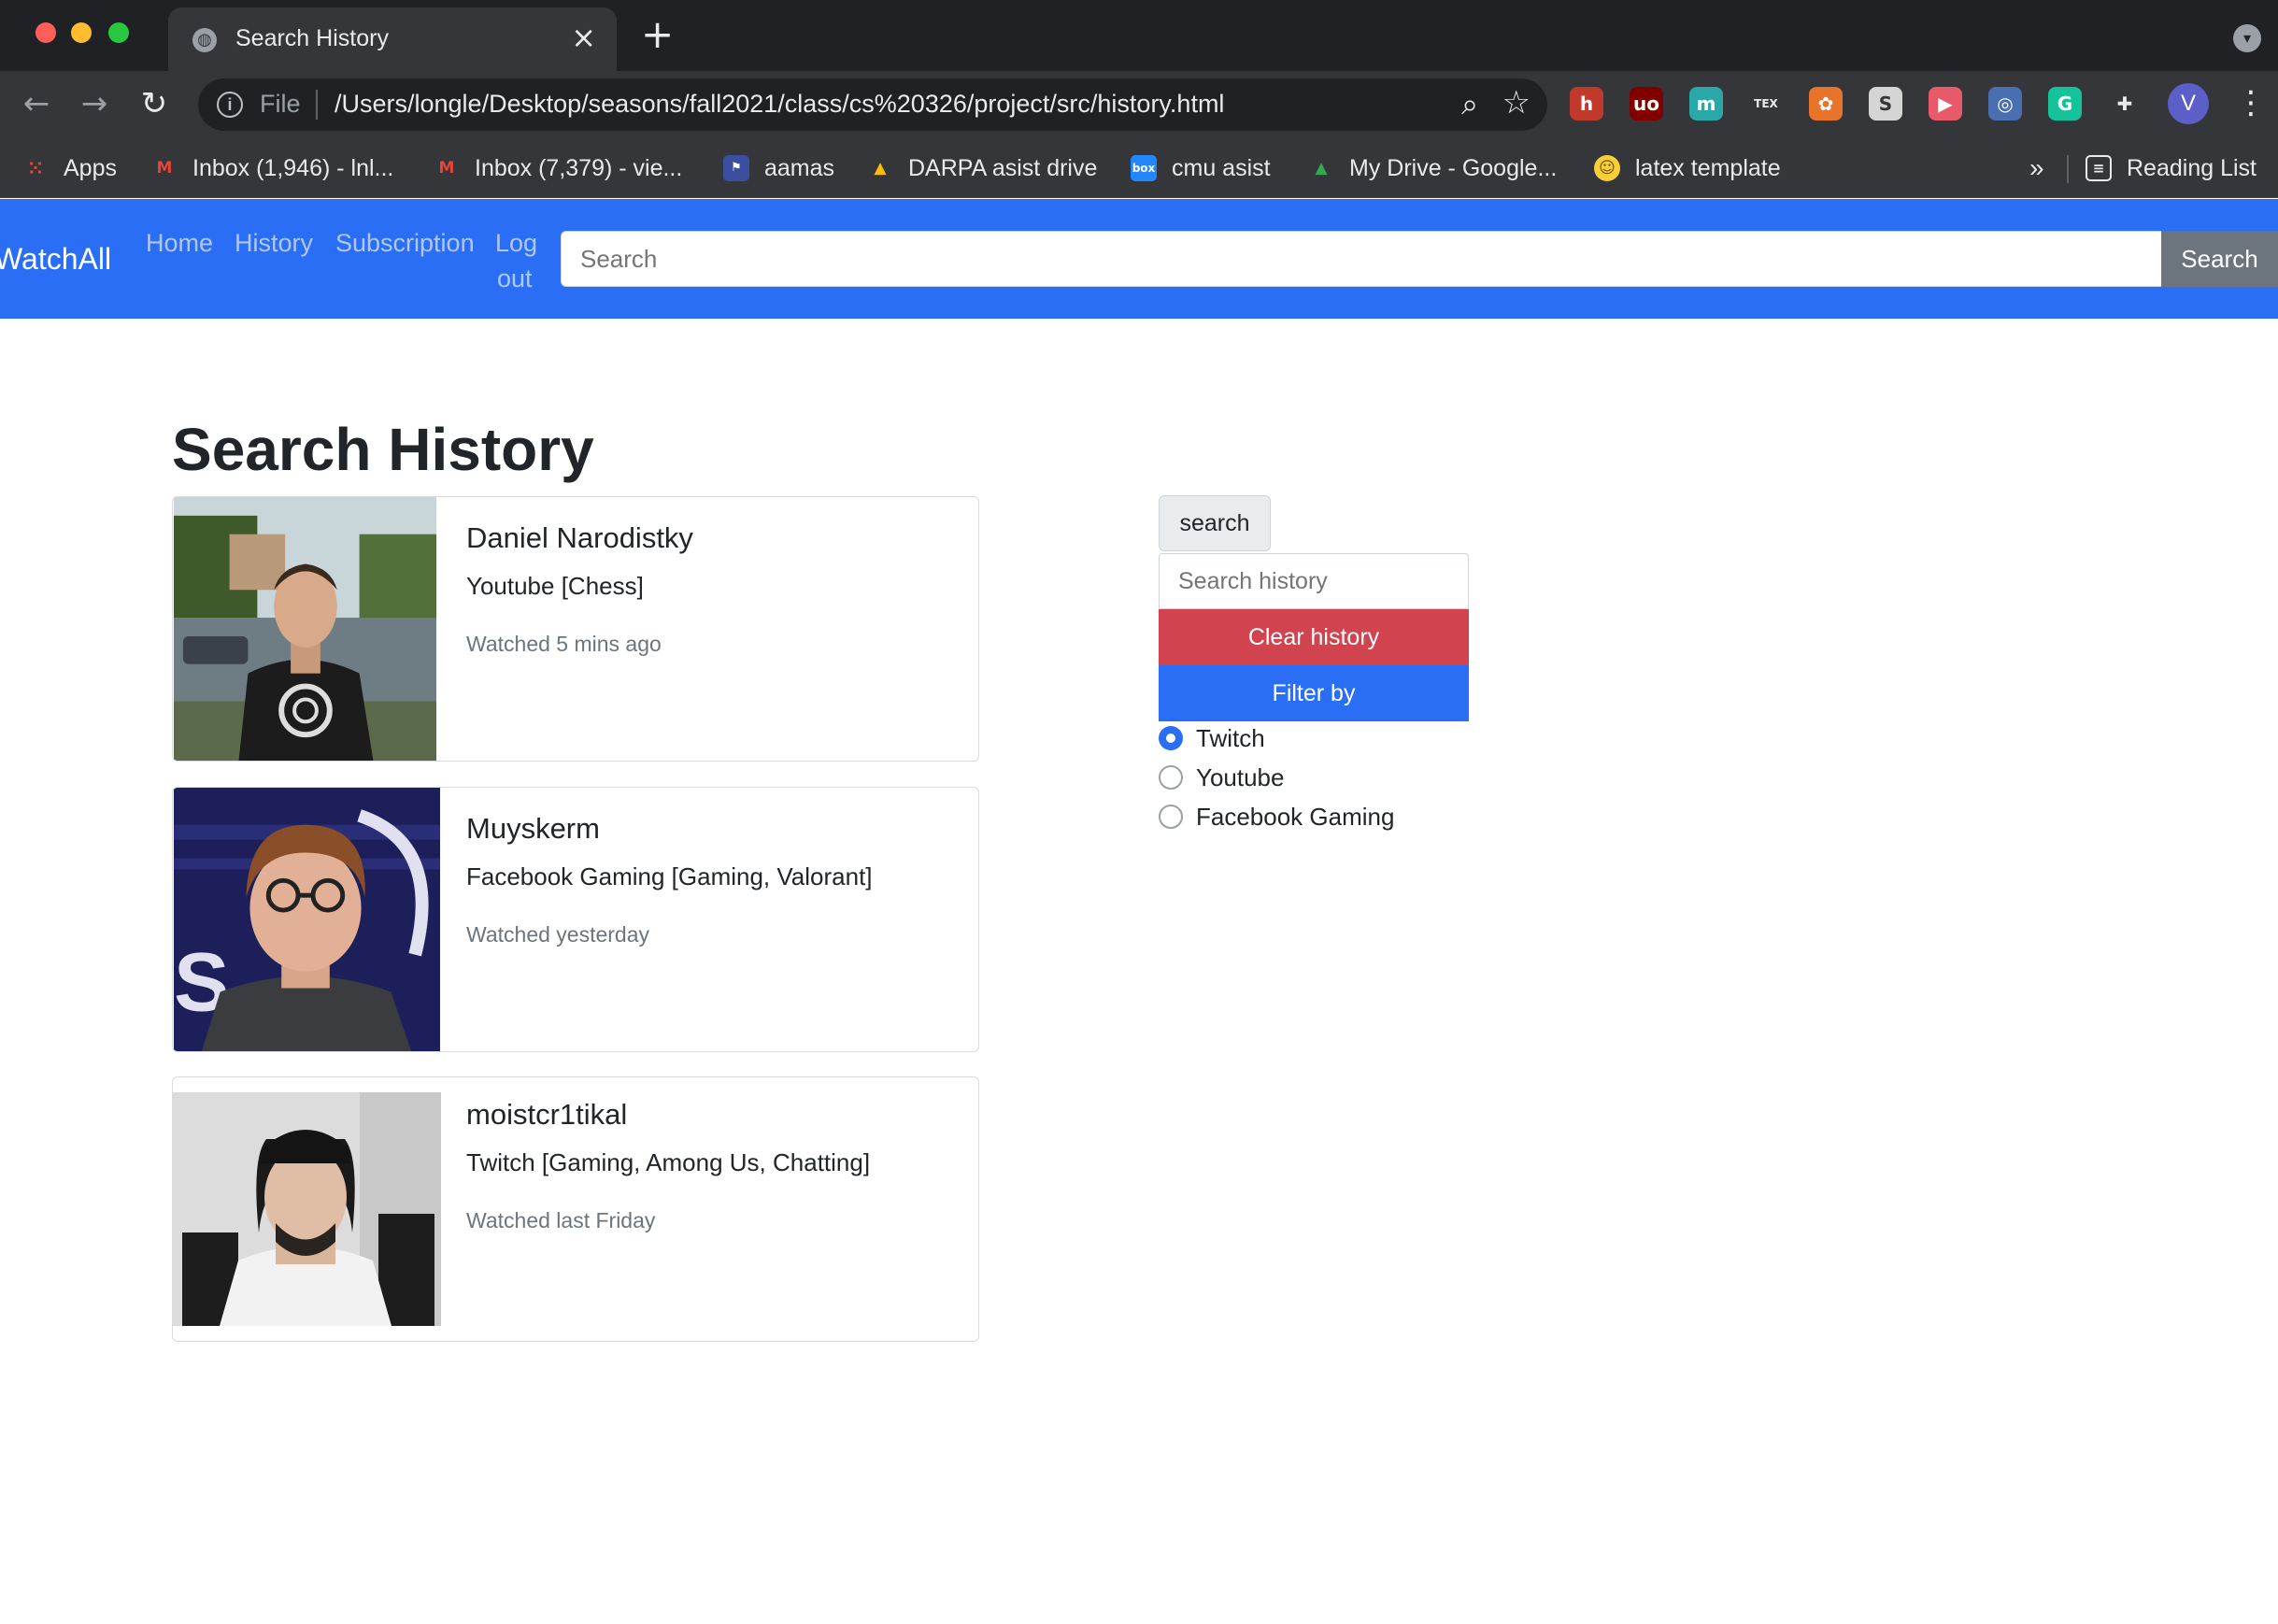  I want to click on bookmark-star-icon: ☆, so click(1516, 102).